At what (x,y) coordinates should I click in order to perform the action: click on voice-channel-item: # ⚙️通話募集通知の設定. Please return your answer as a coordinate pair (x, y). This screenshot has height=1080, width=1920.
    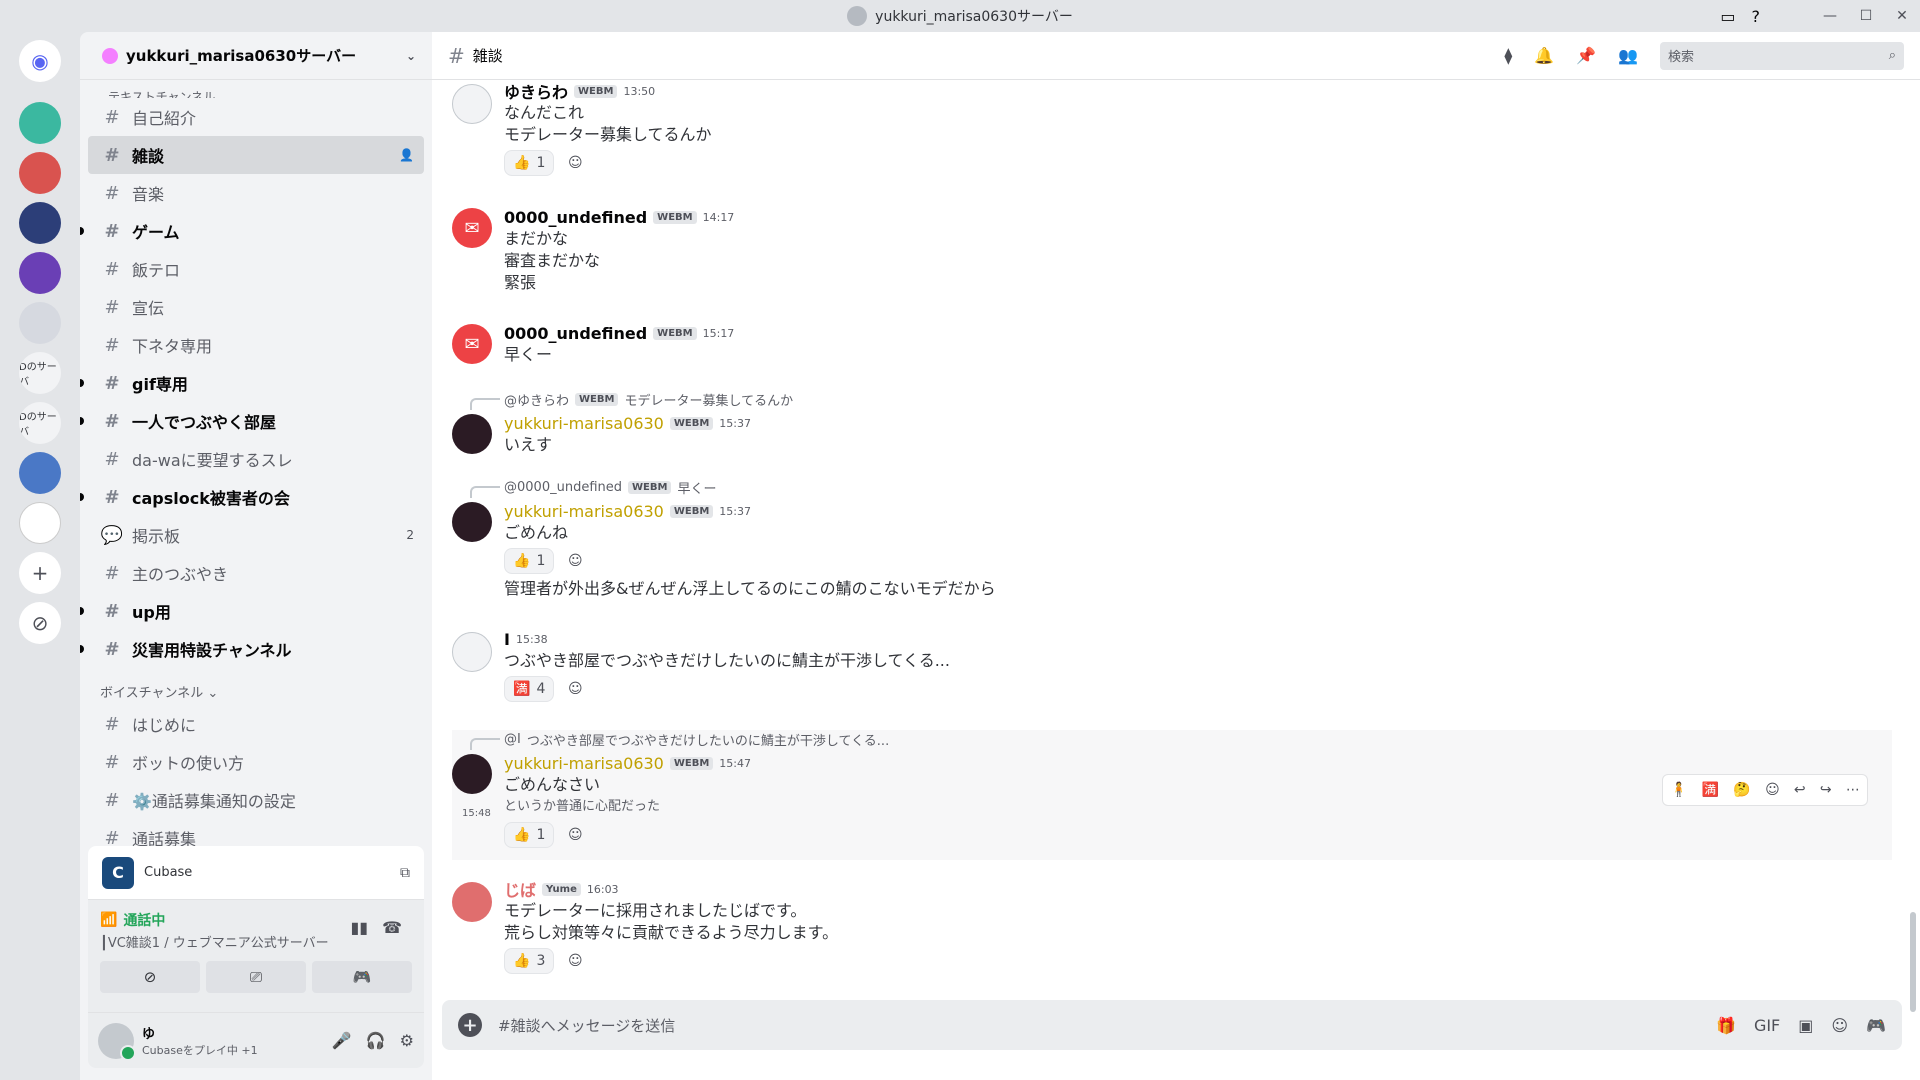
    Looking at the image, I should click on (256, 800).